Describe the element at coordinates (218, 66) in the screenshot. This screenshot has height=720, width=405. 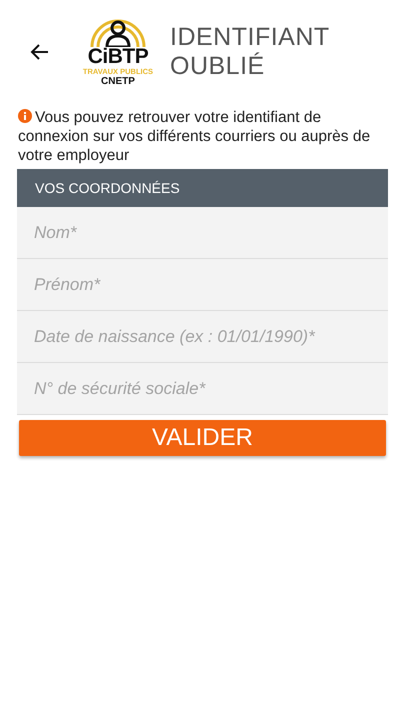
I see `page-title: OUBLIÉ` at that location.